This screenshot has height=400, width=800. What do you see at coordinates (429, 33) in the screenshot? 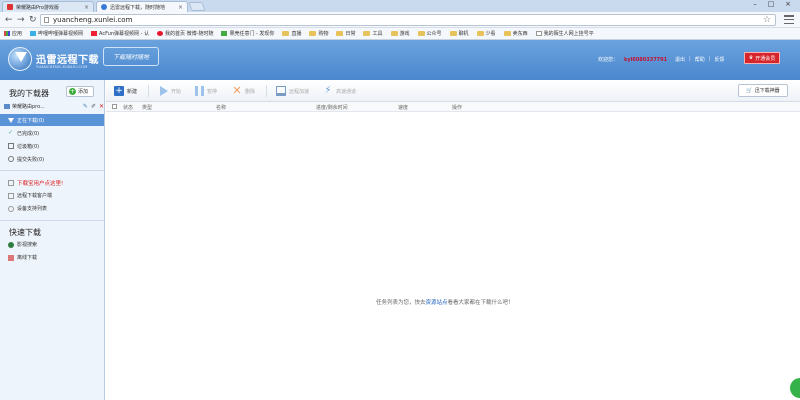
I see `bookmark-folder-official: 公众号` at bounding box center [429, 33].